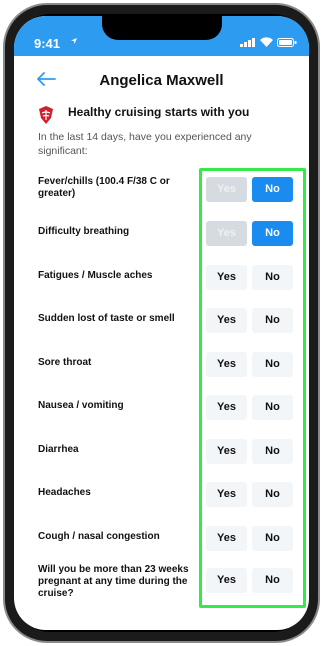  I want to click on question-label: Fever/chills (100.4 F/38 C or greater), so click(104, 187).